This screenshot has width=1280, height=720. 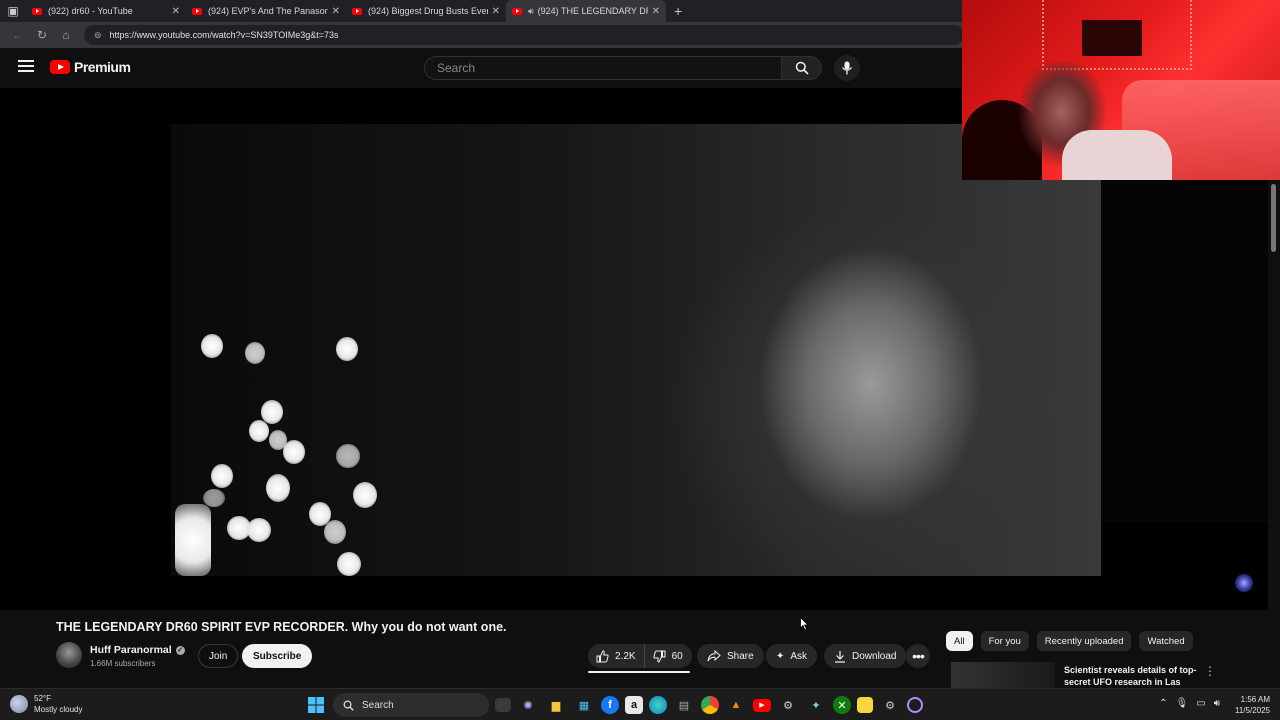 I want to click on voice-search-button, so click(x=847, y=68).